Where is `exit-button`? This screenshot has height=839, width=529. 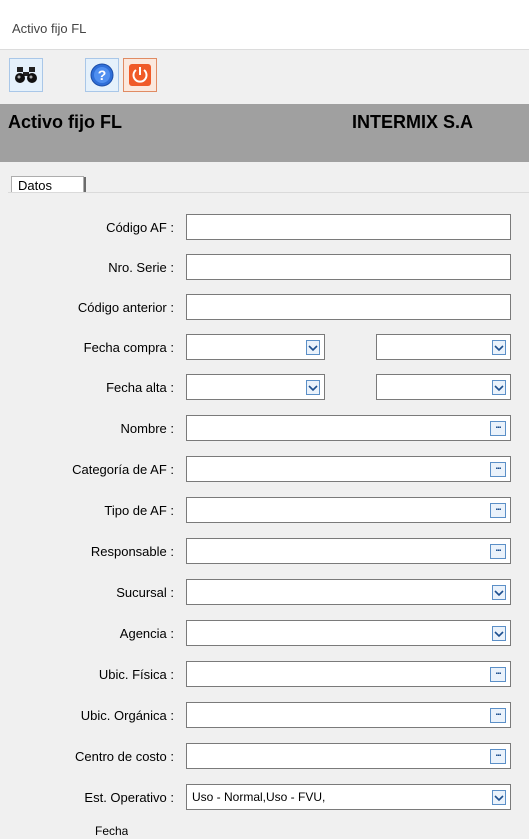
exit-button is located at coordinates (140, 75).